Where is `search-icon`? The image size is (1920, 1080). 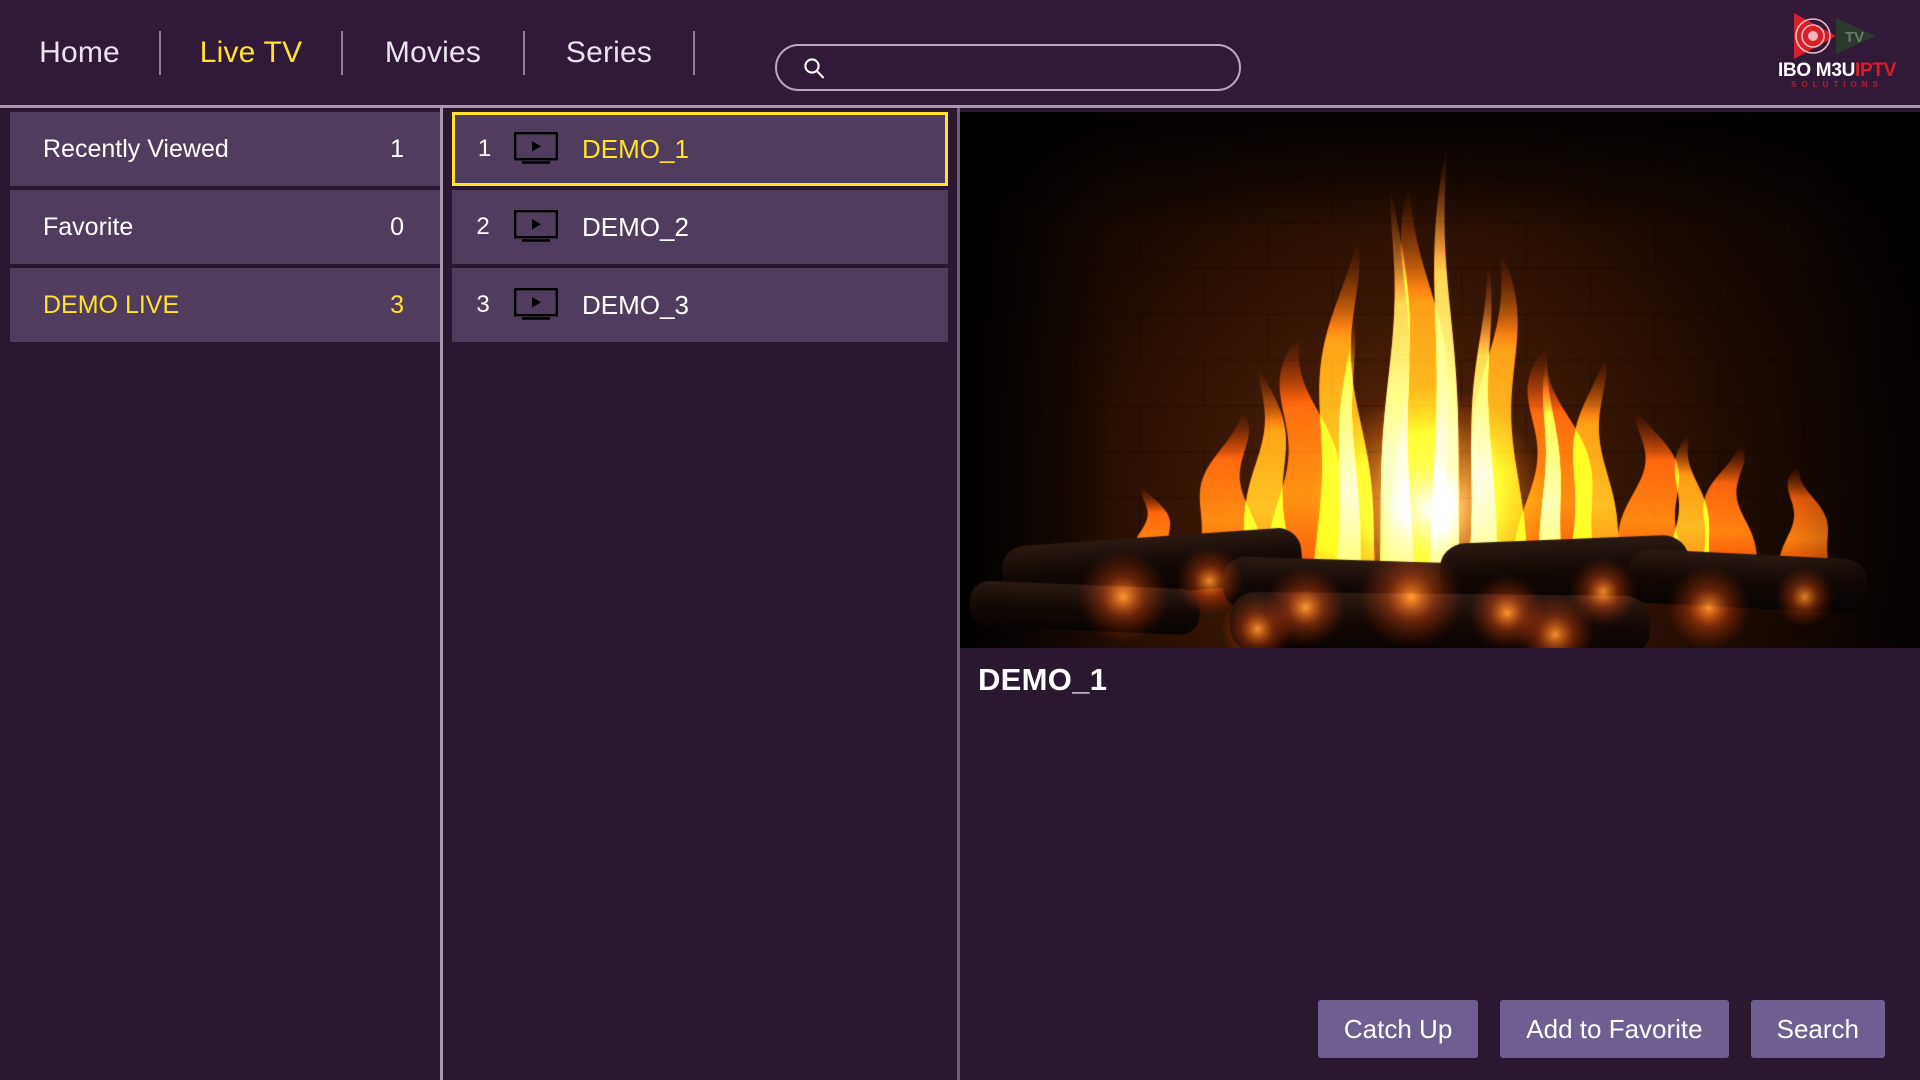
search-icon is located at coordinates (814, 67).